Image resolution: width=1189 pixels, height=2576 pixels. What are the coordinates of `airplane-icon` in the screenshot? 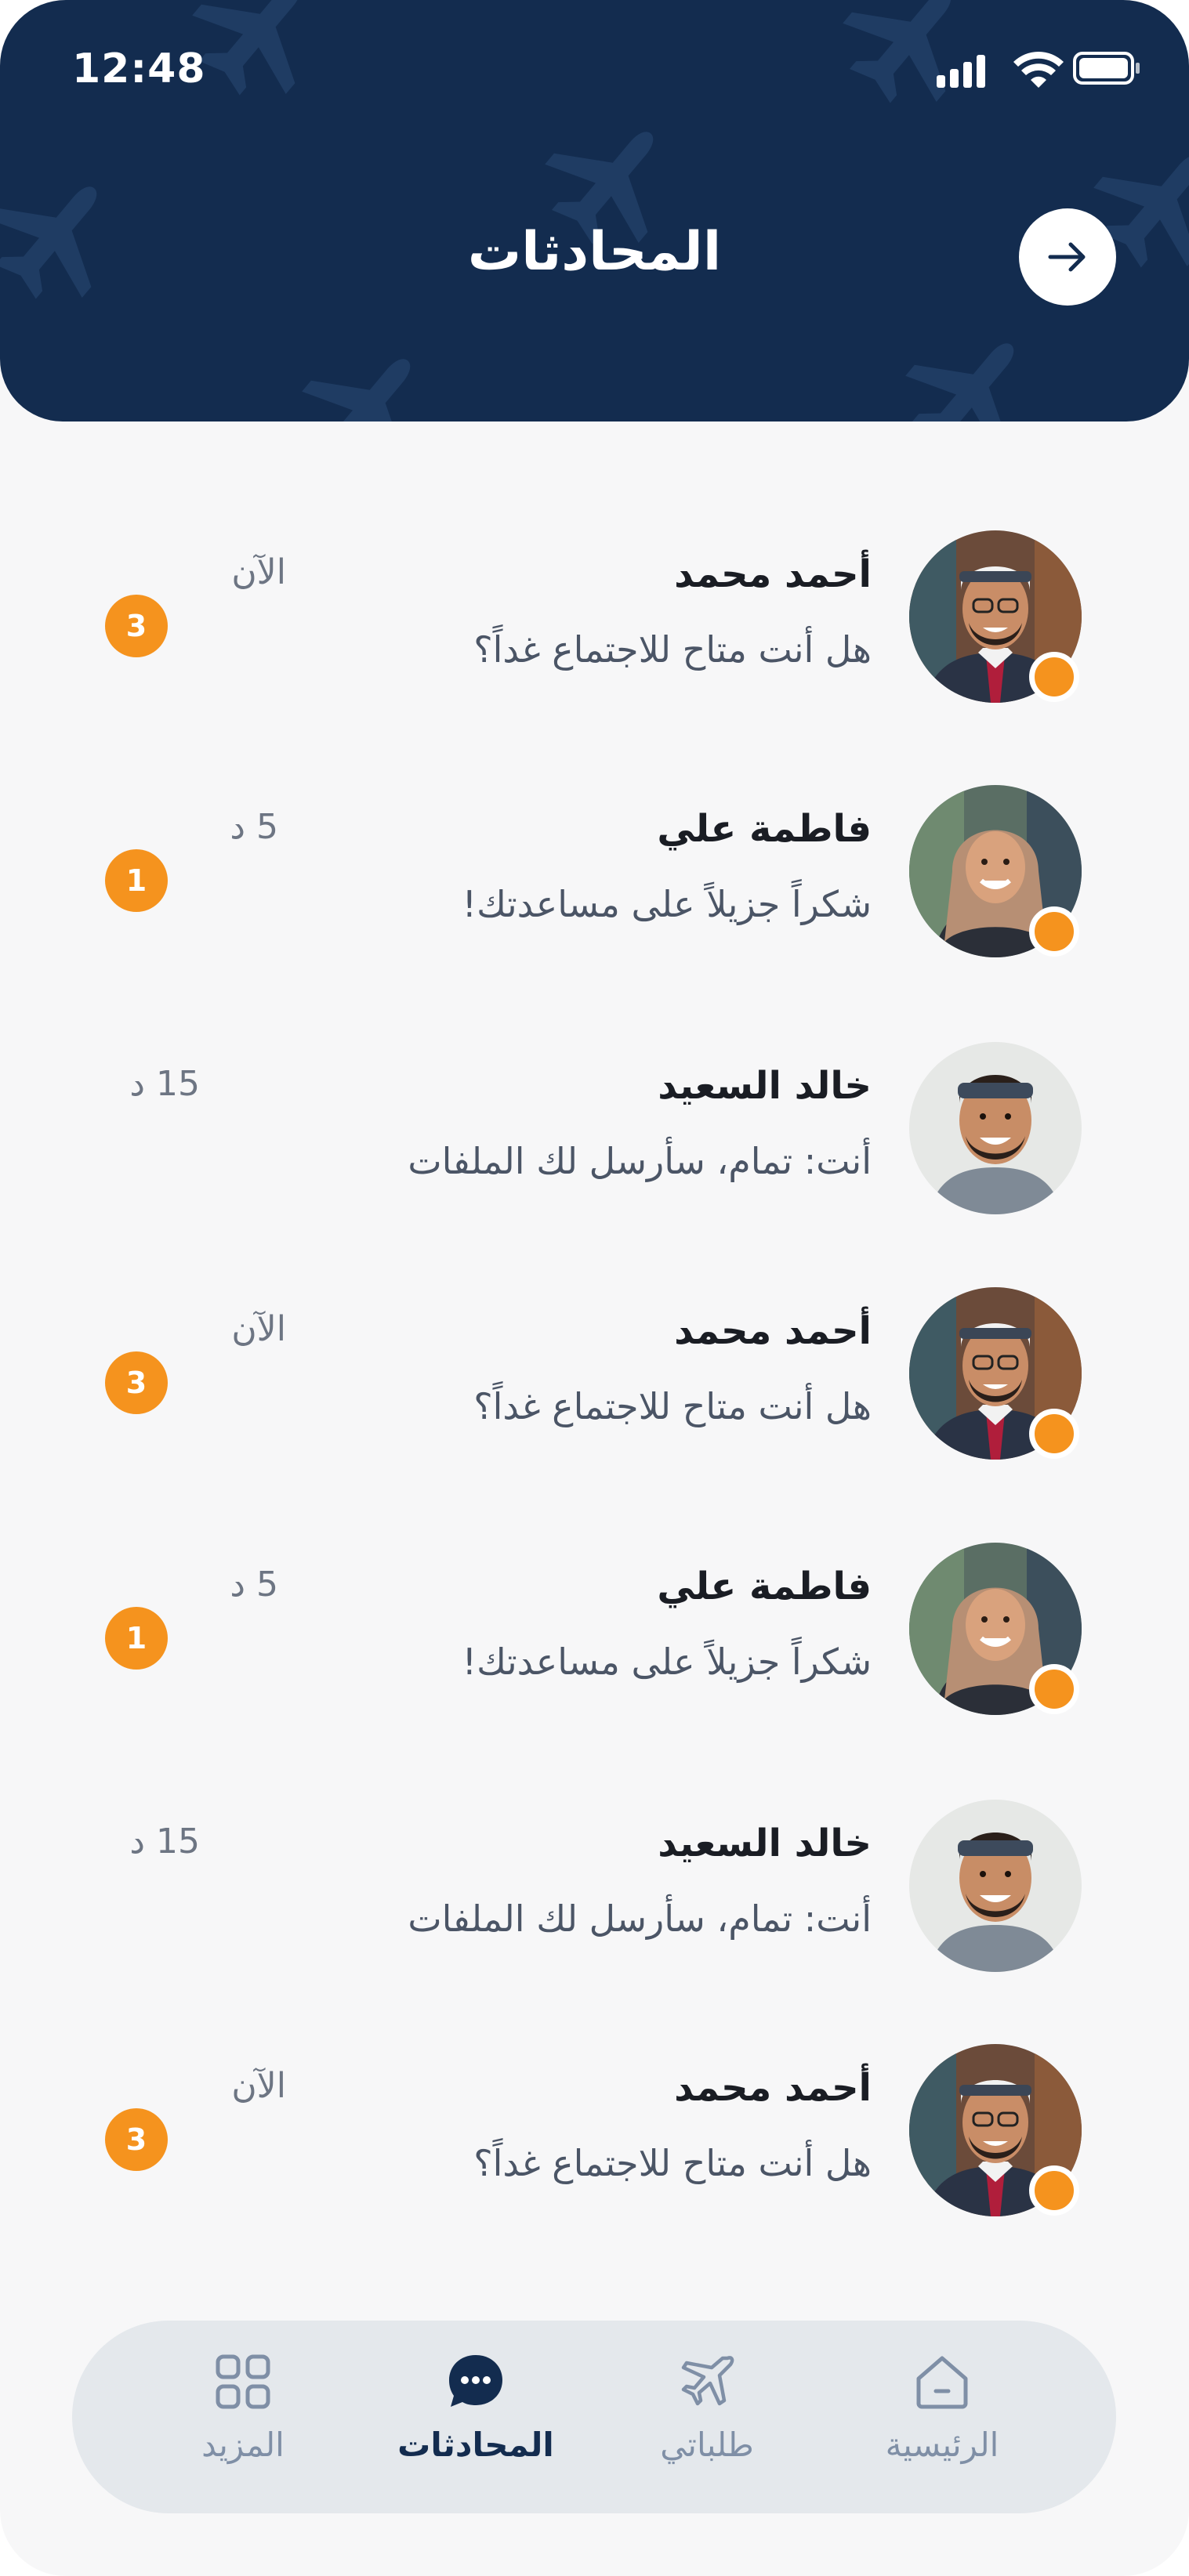 It's located at (707, 2382).